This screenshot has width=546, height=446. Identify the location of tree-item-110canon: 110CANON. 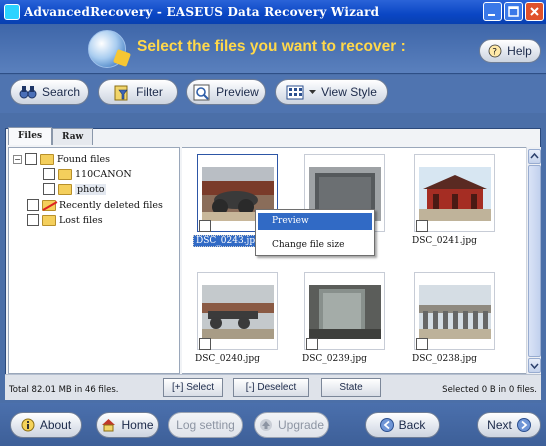
(87, 174).